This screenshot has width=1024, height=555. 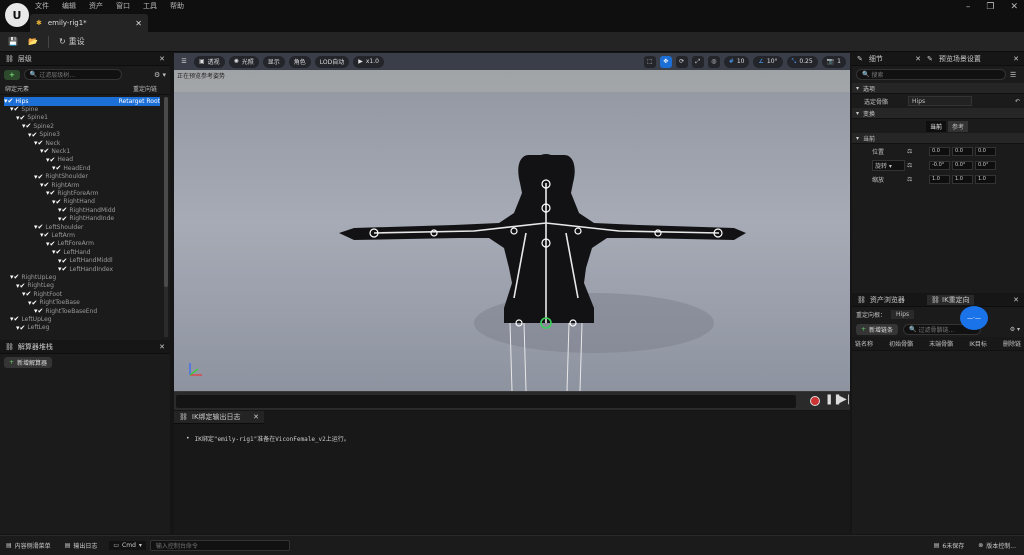 What do you see at coordinates (28, 362) in the screenshot?
I see `add-solver-button: + 新增解算器` at bounding box center [28, 362].